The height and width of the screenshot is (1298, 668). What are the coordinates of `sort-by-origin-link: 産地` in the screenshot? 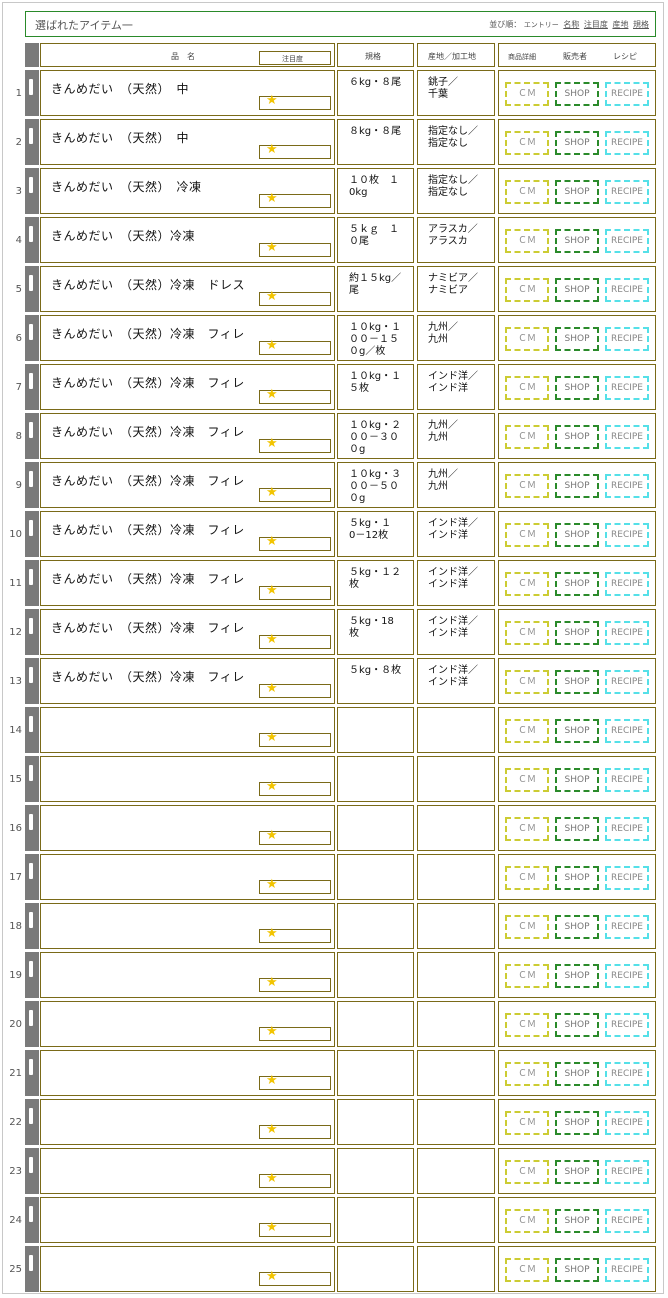 It's located at (620, 24).